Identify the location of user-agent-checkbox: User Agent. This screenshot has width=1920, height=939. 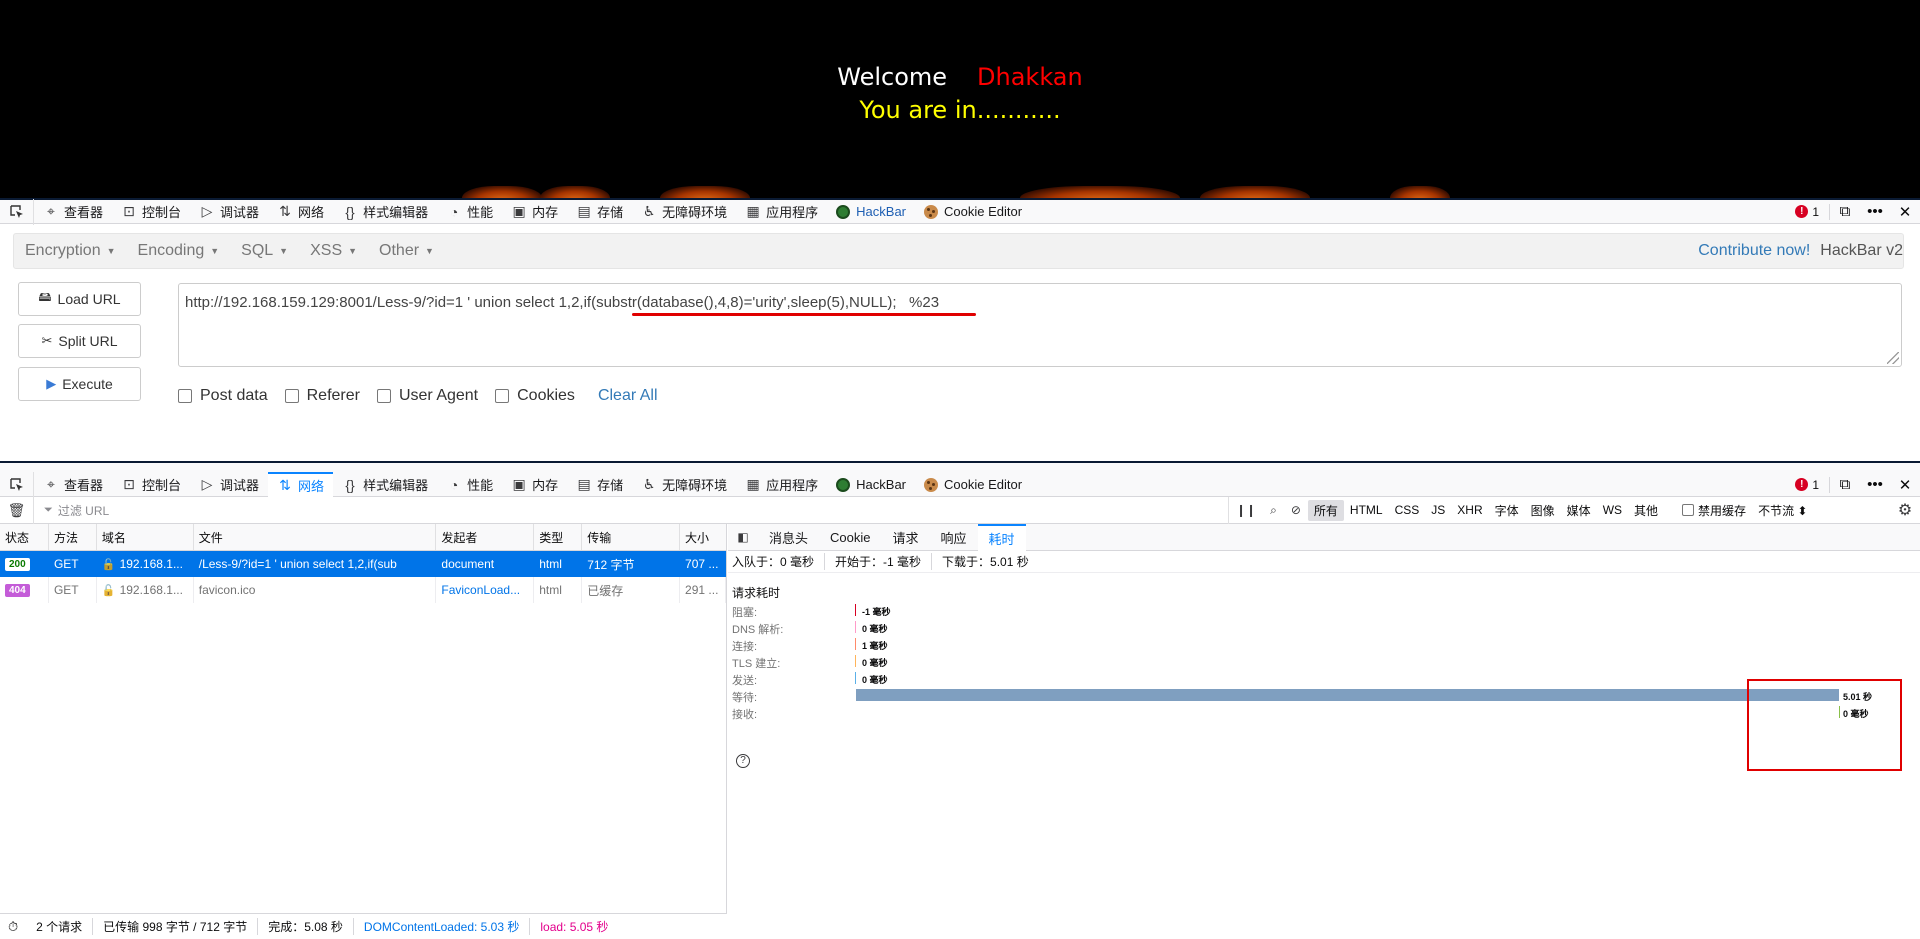
(427, 396).